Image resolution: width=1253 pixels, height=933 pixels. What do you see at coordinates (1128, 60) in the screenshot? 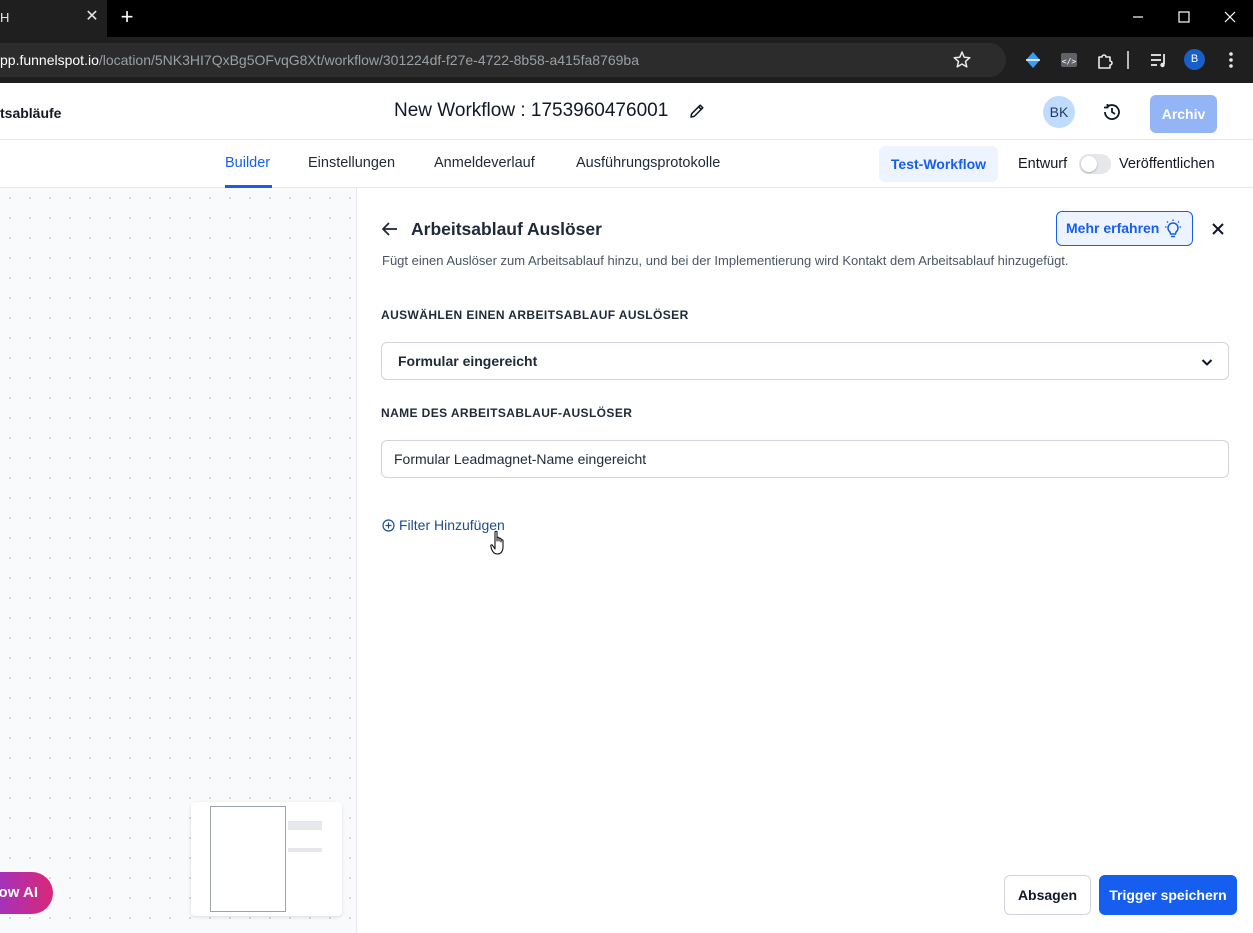
I see `toolbar-divider` at bounding box center [1128, 60].